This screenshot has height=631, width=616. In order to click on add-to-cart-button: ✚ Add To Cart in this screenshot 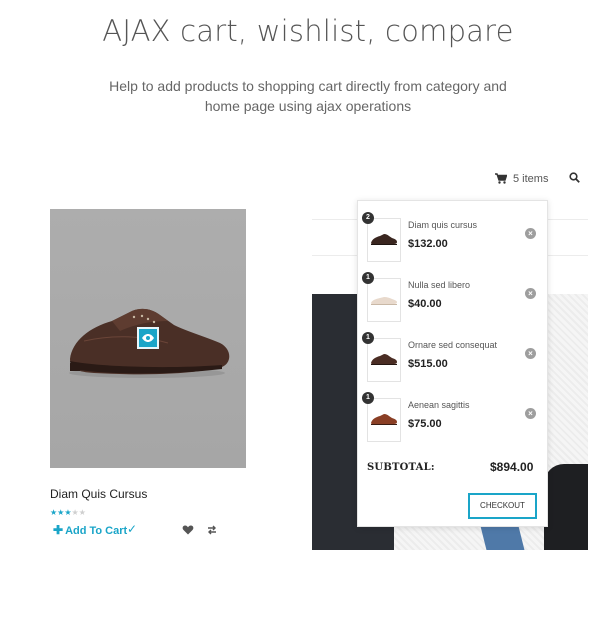, I will do `click(90, 530)`.